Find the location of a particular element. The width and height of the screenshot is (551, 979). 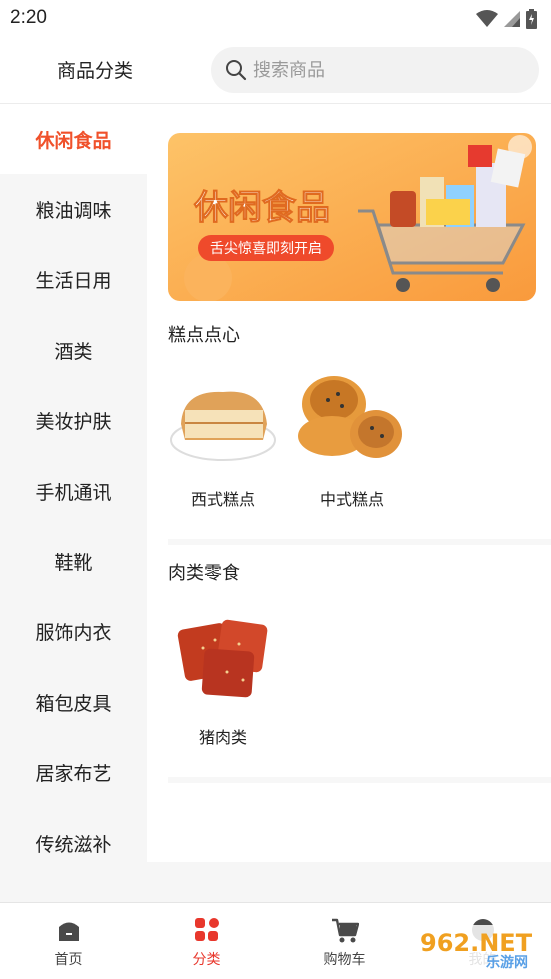

page-title: 商品分类 is located at coordinates (94, 71).